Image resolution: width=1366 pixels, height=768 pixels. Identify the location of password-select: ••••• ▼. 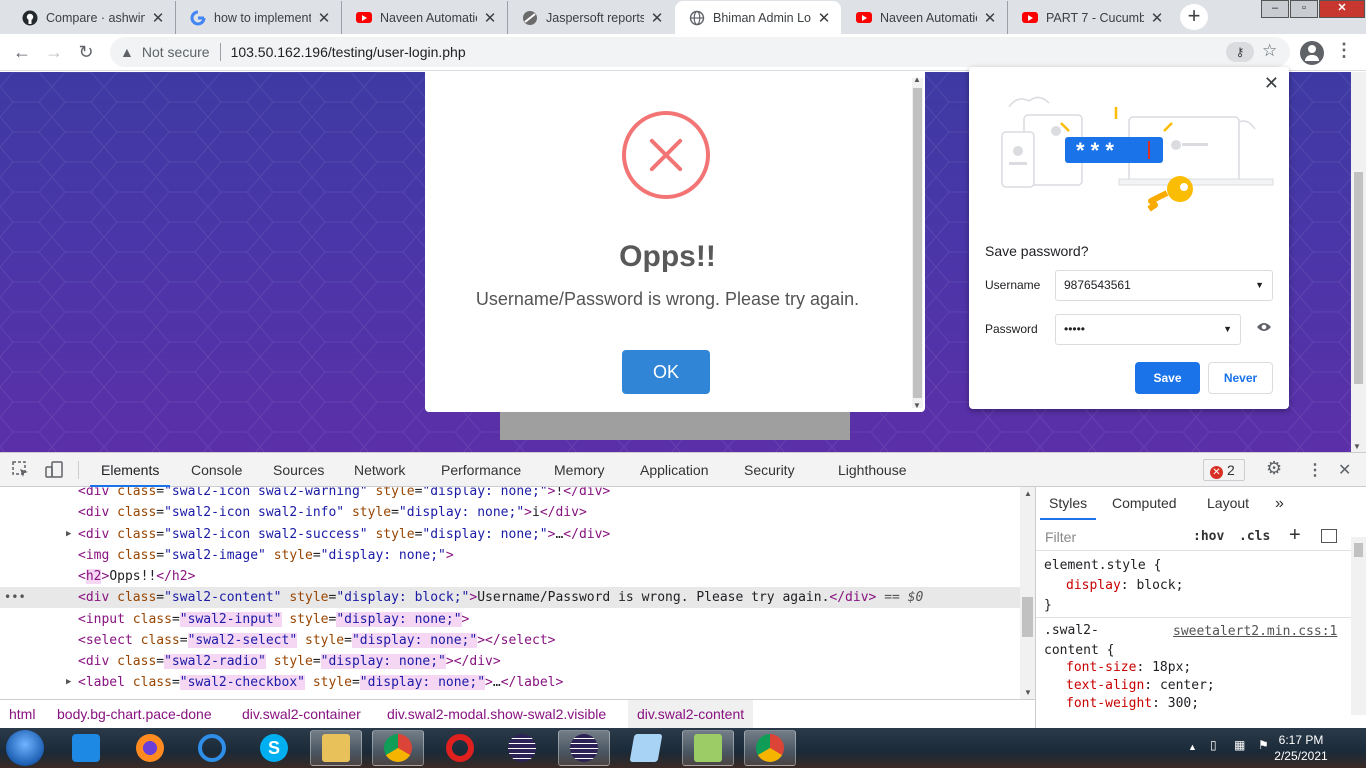
(1148, 329).